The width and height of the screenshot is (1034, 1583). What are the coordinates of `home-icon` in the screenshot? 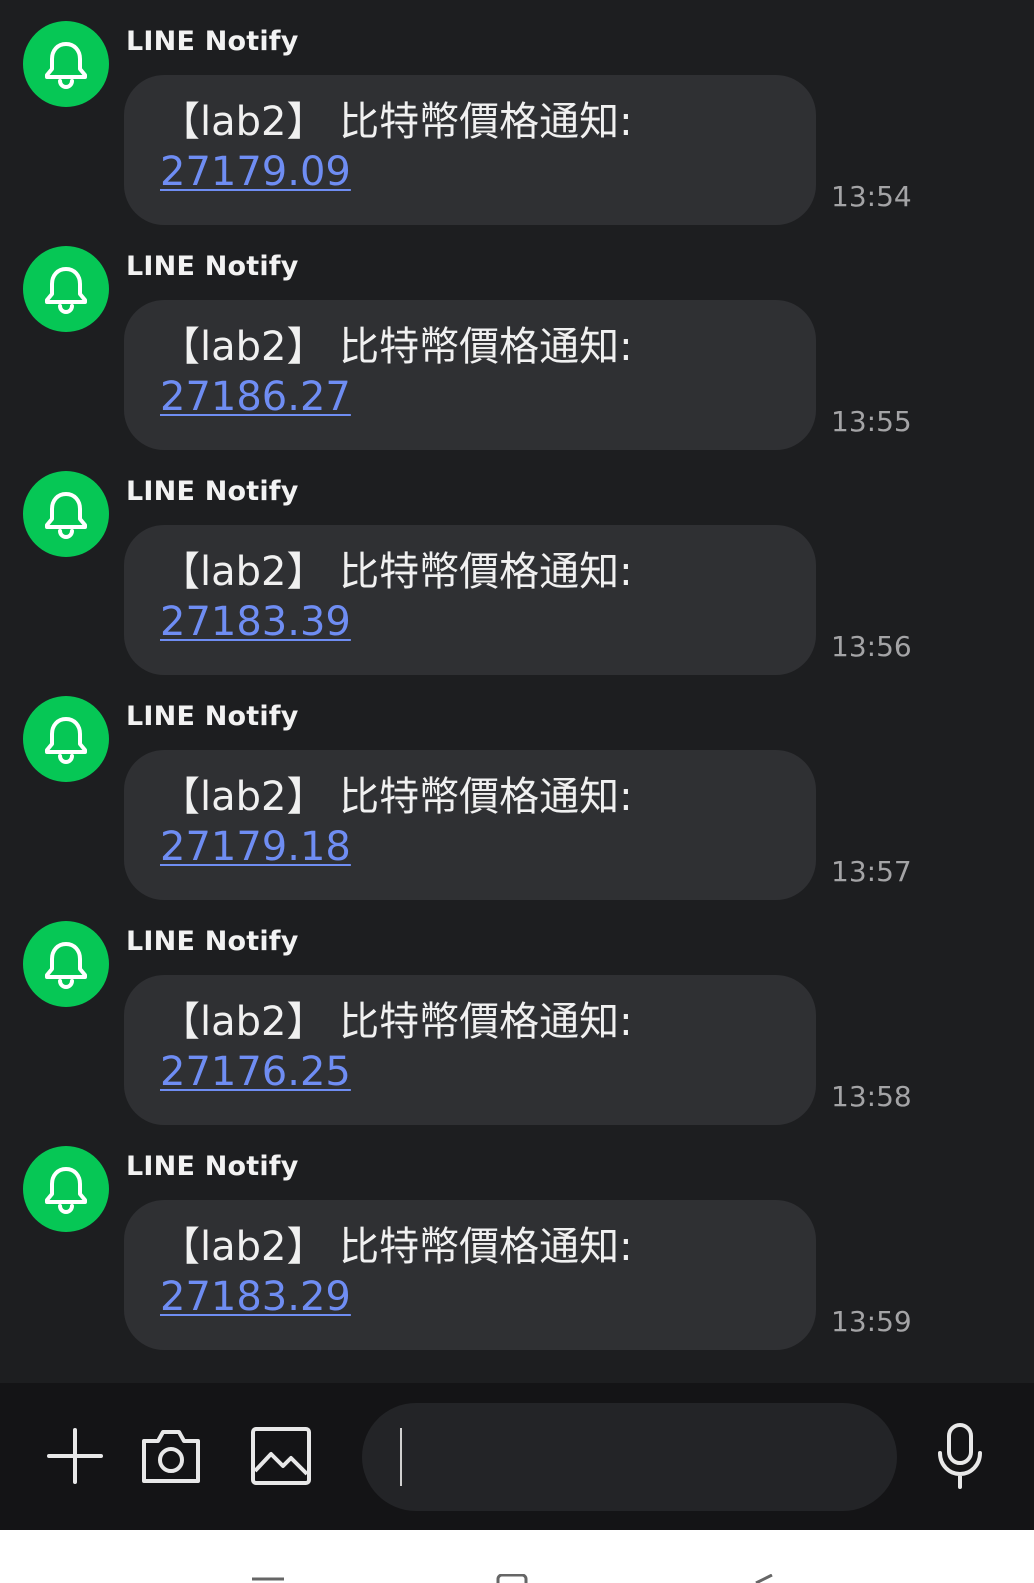 It's located at (512, 1578).